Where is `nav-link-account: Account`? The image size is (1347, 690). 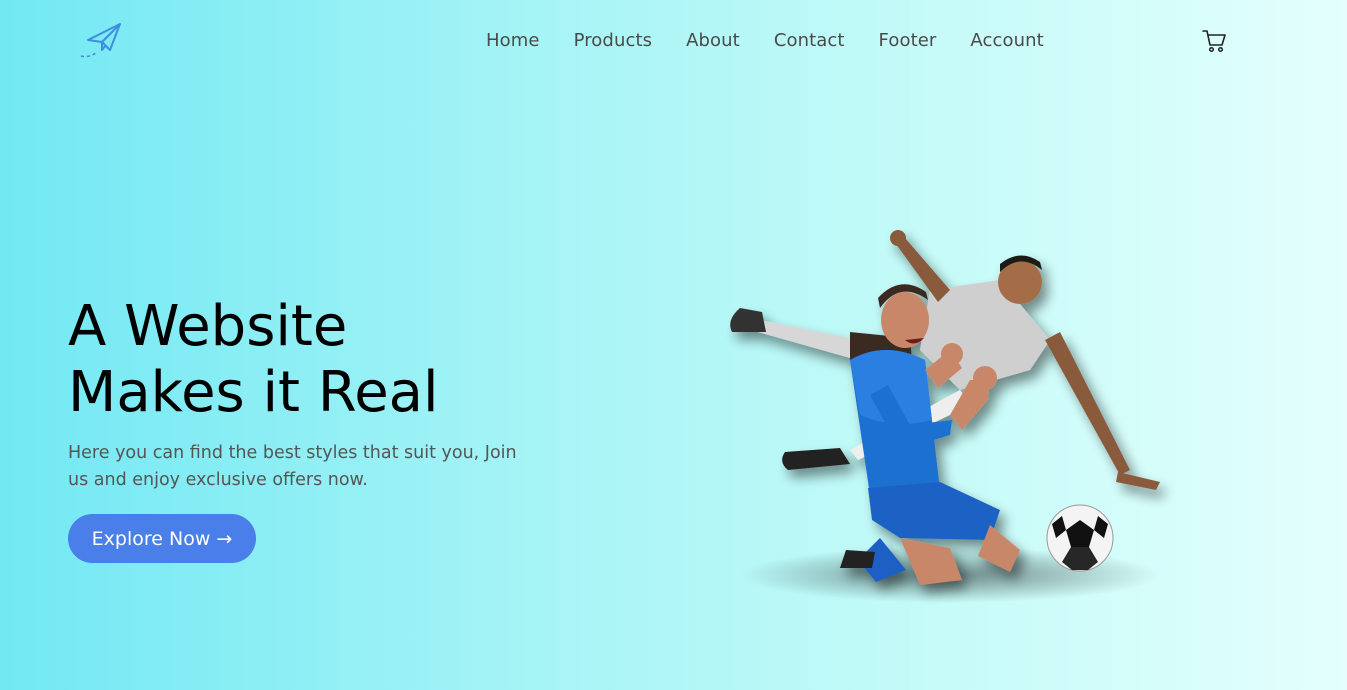 nav-link-account: Account is located at coordinates (1006, 41).